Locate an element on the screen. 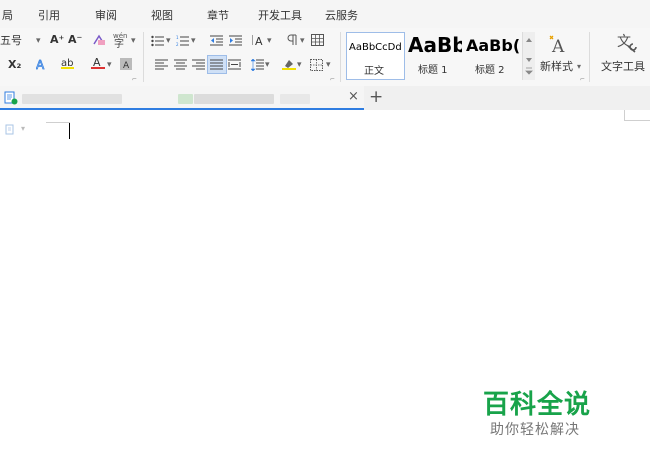 The image size is (650, 471). justify-icon is located at coordinates (216, 64).